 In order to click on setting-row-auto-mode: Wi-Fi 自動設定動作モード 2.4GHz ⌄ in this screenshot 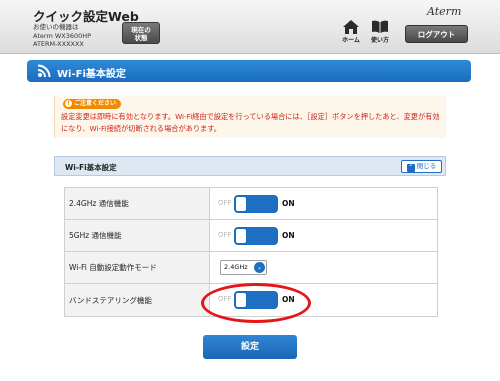, I will do `click(251, 268)`.